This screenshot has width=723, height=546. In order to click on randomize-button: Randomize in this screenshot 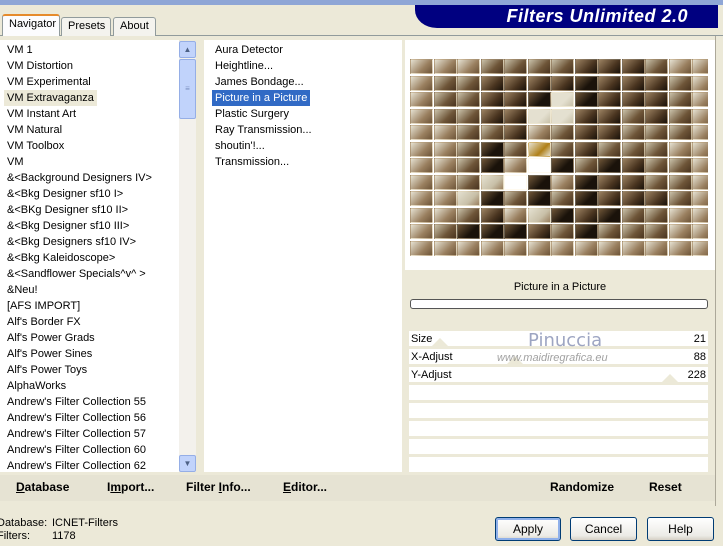, I will do `click(582, 487)`.